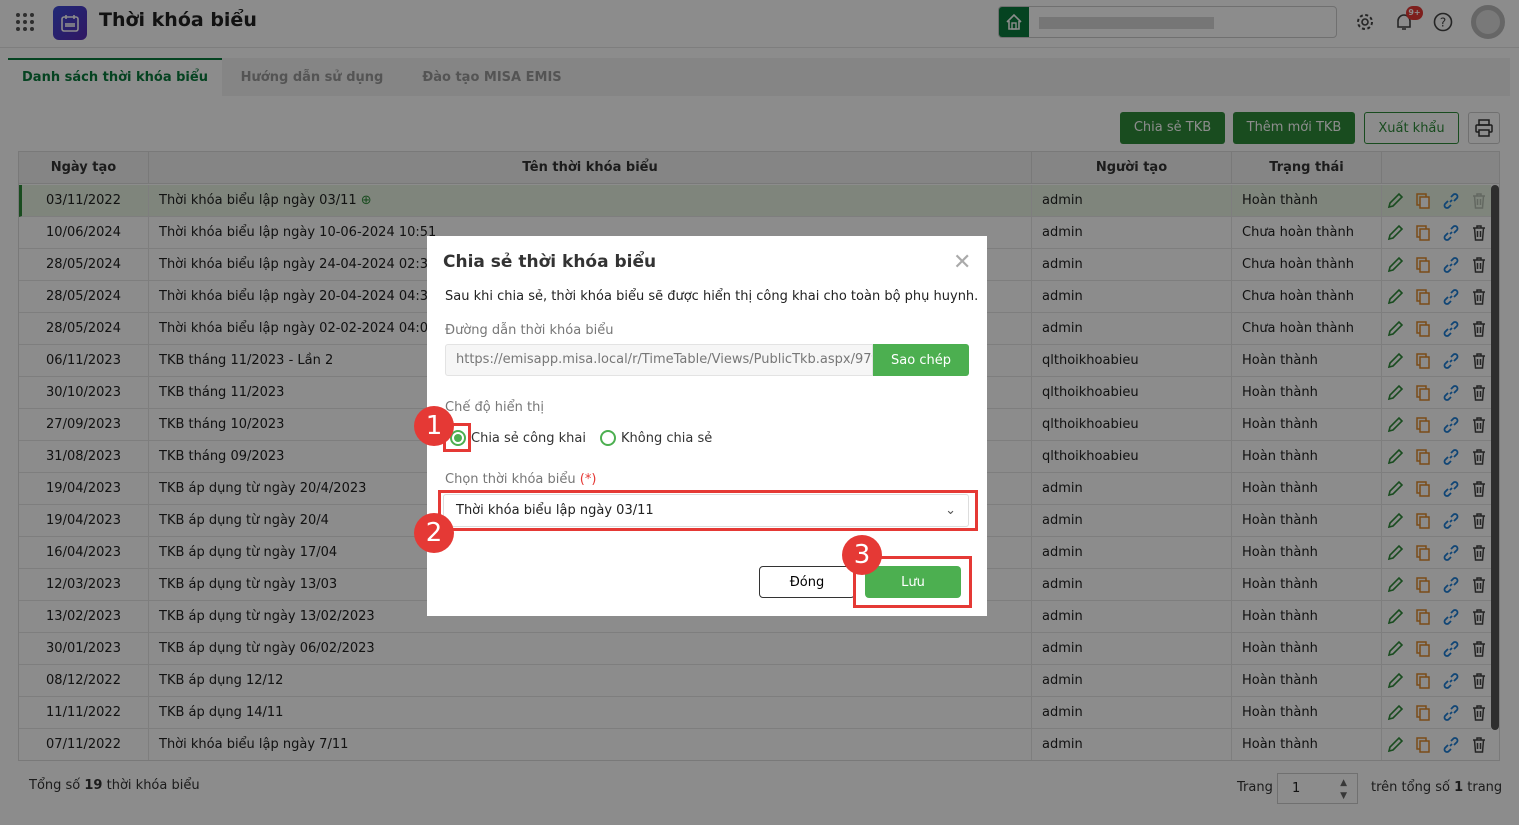 This screenshot has width=1519, height=825. Describe the element at coordinates (921, 360) in the screenshot. I see `copy-button: Sao chép` at that location.